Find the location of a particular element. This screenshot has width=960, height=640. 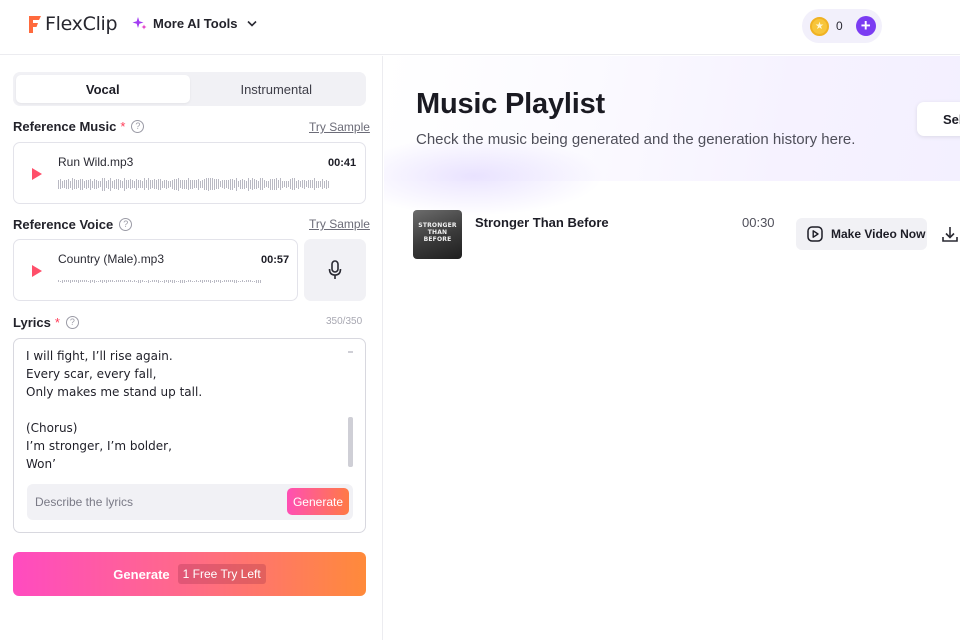

describe-lyrics-input is located at coordinates (155, 502).